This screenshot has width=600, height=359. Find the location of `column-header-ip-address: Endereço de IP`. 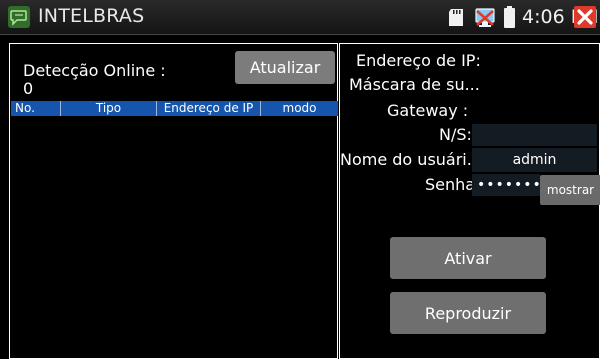

column-header-ip-address: Endereço de IP is located at coordinates (209, 108).